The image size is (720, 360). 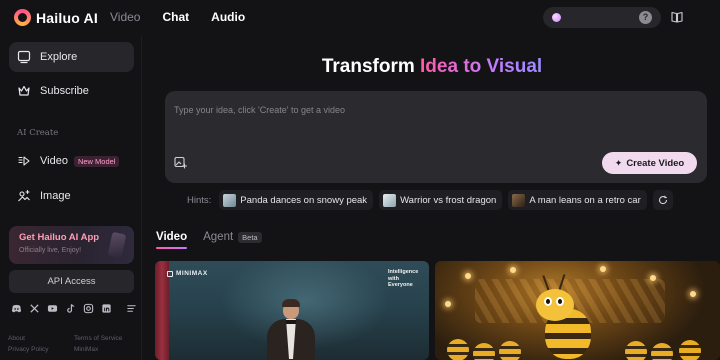 What do you see at coordinates (360, 18) in the screenshot?
I see `top-bar: Hailuo AI Video Chat Audio ?` at bounding box center [360, 18].